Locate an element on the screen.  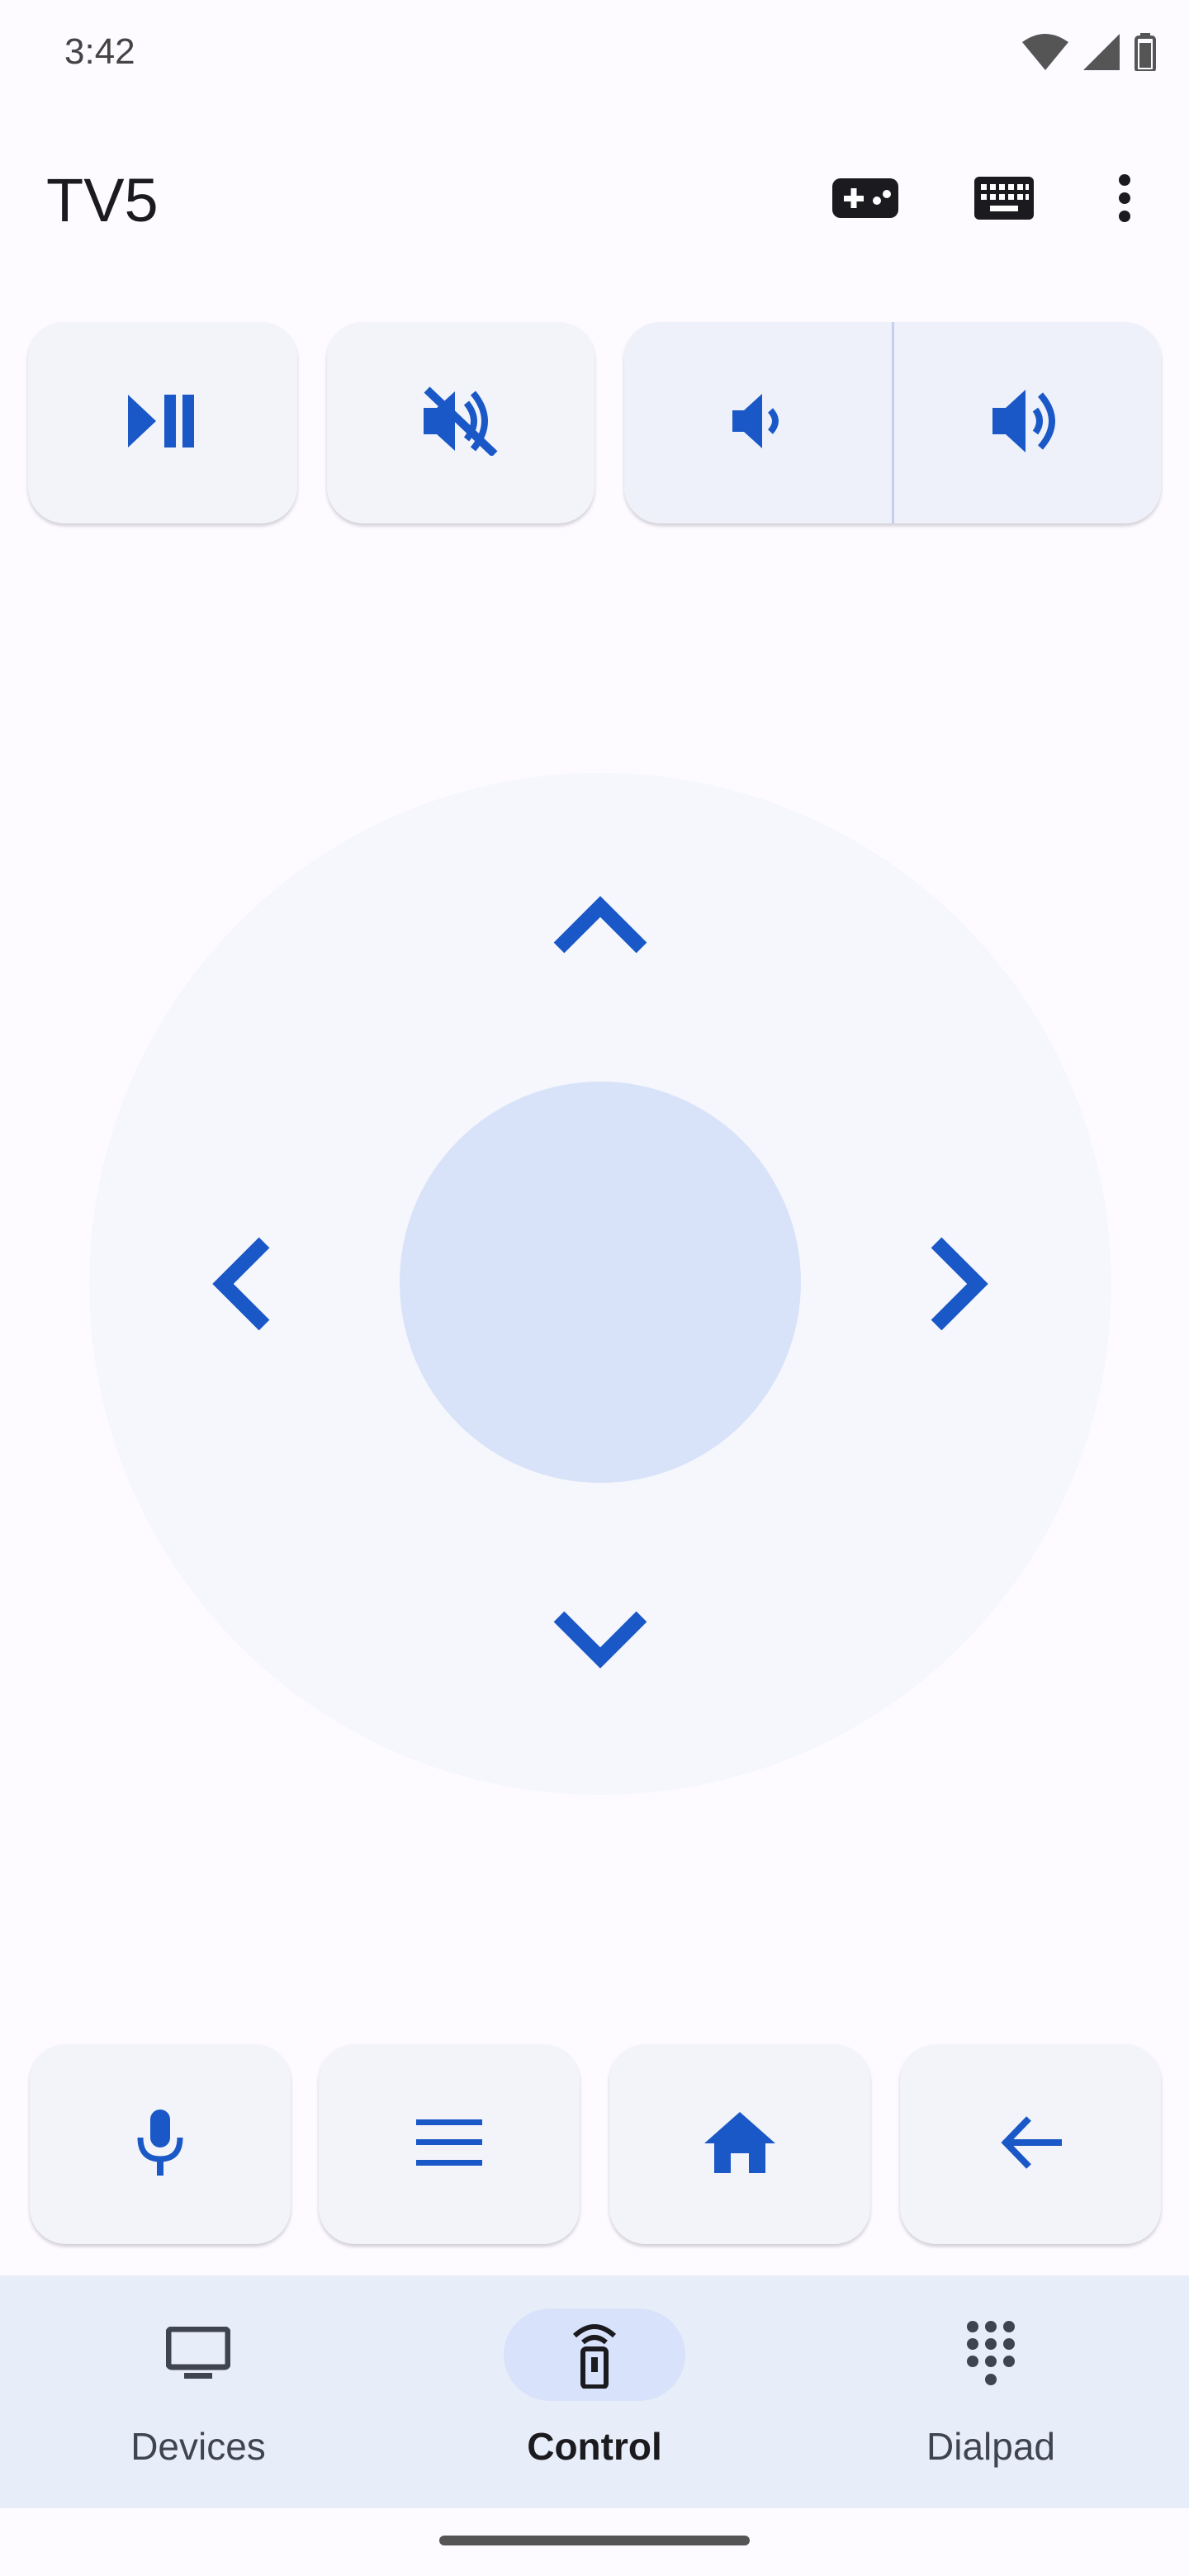
more-options-button is located at coordinates (1124, 200).